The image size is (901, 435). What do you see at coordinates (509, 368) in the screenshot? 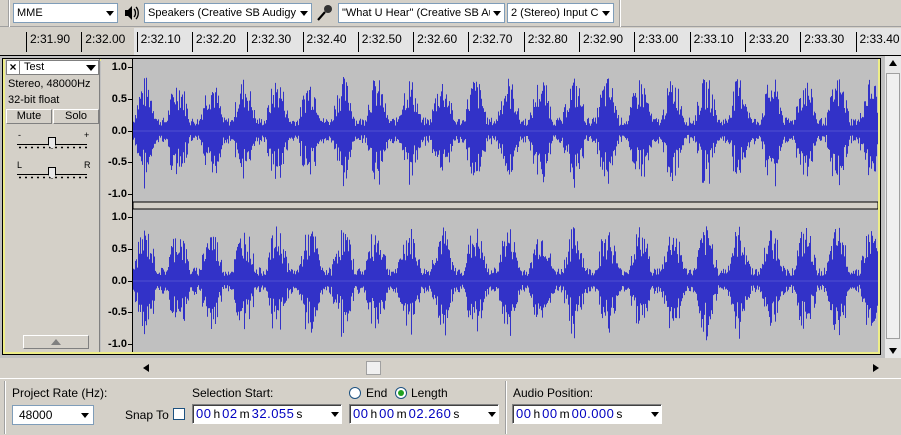
I see `horizontal-scrollbar` at bounding box center [509, 368].